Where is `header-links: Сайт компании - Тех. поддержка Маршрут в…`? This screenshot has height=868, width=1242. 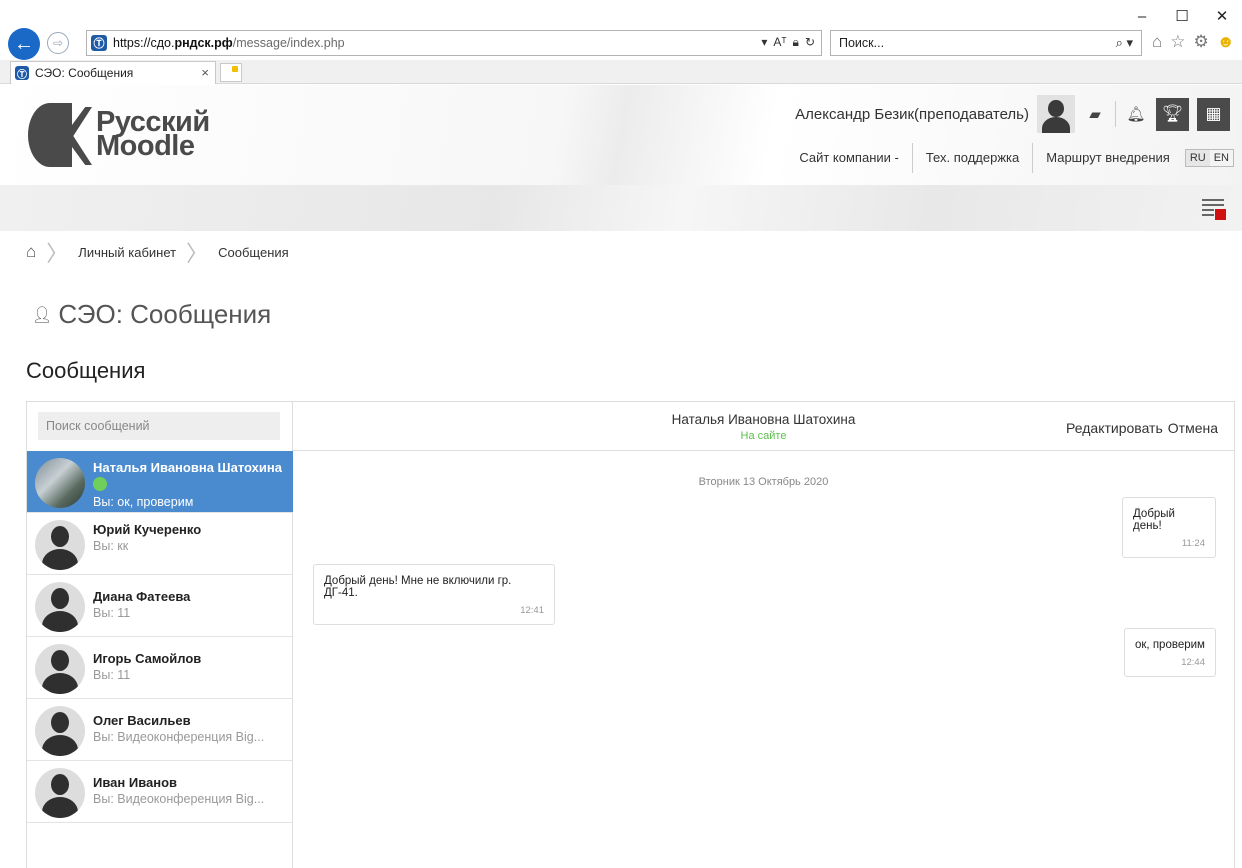
header-links: Сайт компании - Тех. поддержка Маршрут в… is located at coordinates (1010, 158).